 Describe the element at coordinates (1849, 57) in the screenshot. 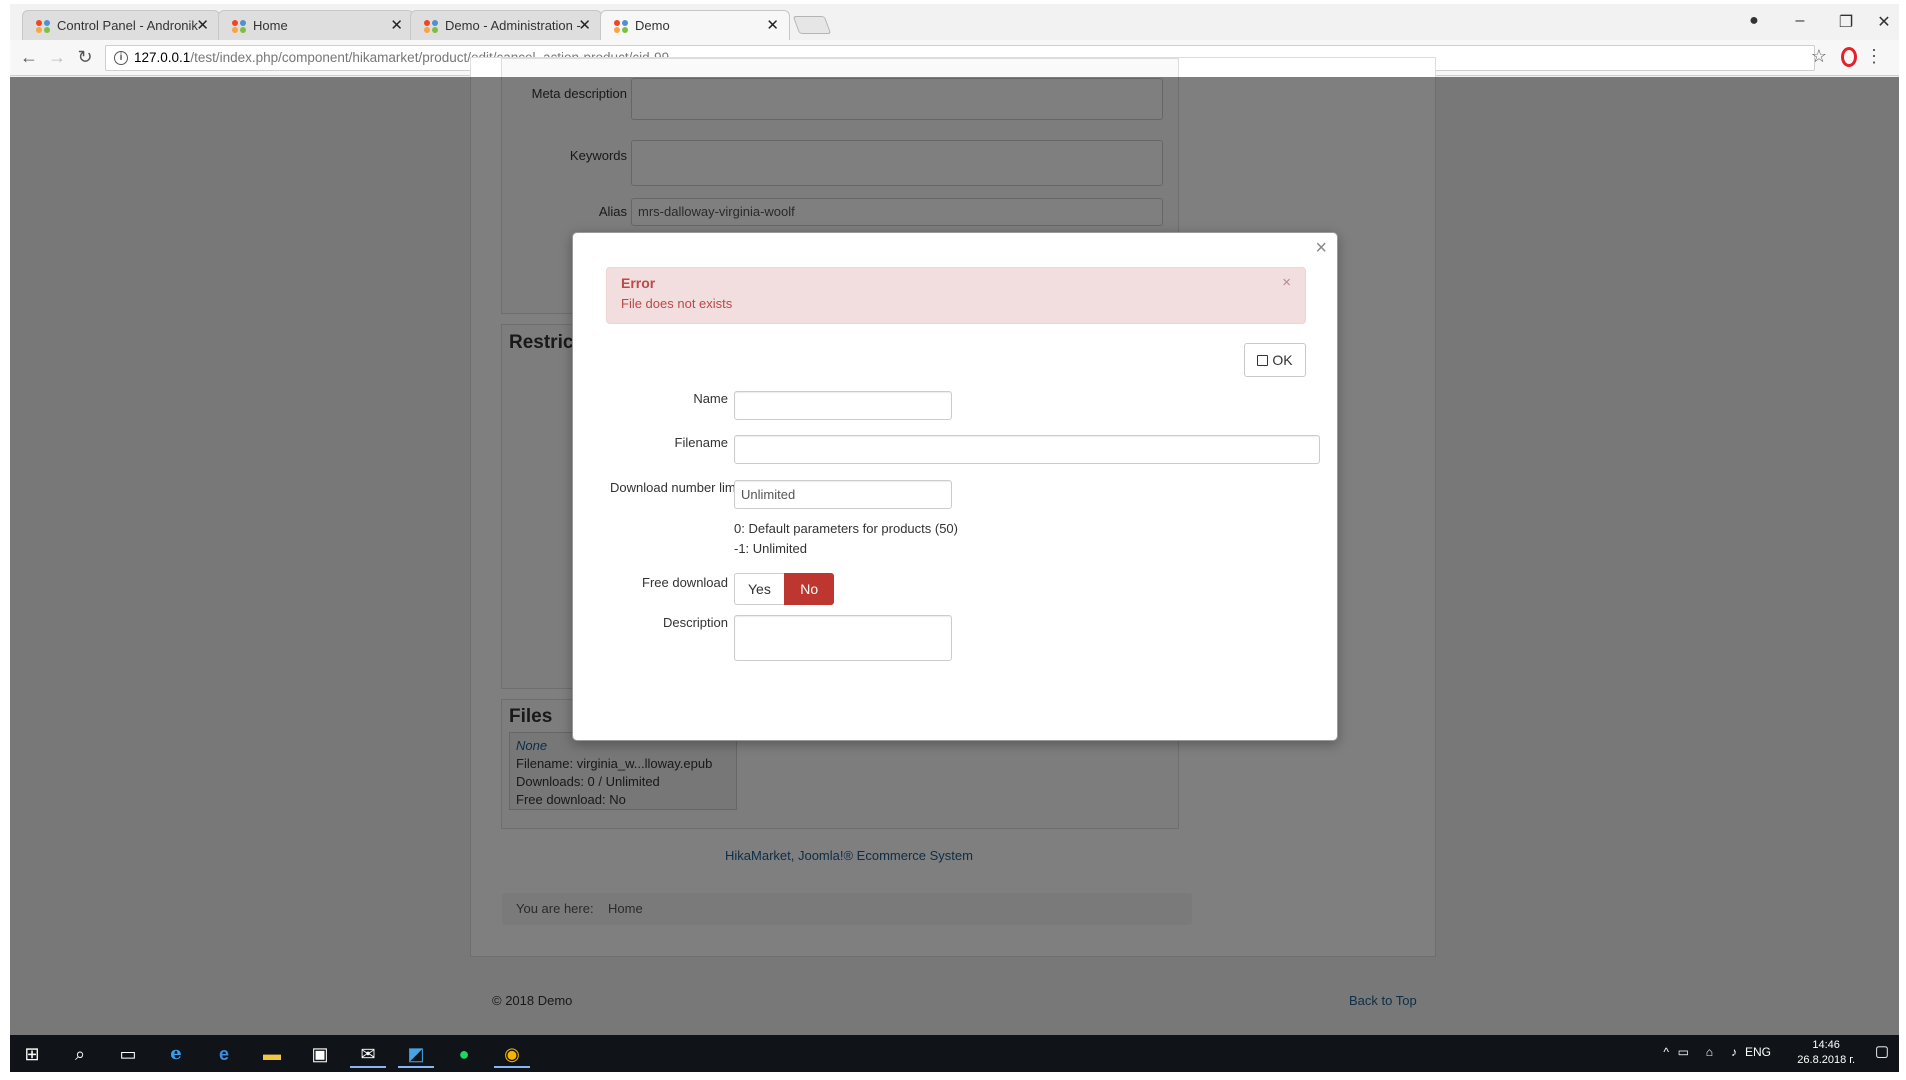

I see `opera-icon` at that location.